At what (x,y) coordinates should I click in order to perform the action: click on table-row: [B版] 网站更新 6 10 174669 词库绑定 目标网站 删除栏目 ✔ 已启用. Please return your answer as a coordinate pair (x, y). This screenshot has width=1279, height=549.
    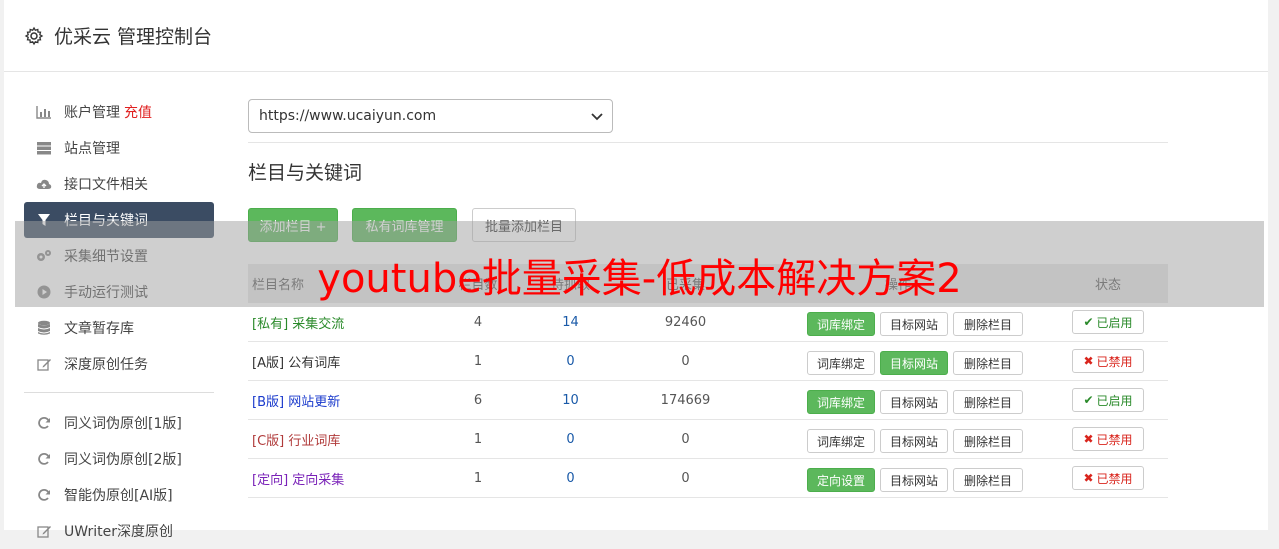
    Looking at the image, I should click on (708, 400).